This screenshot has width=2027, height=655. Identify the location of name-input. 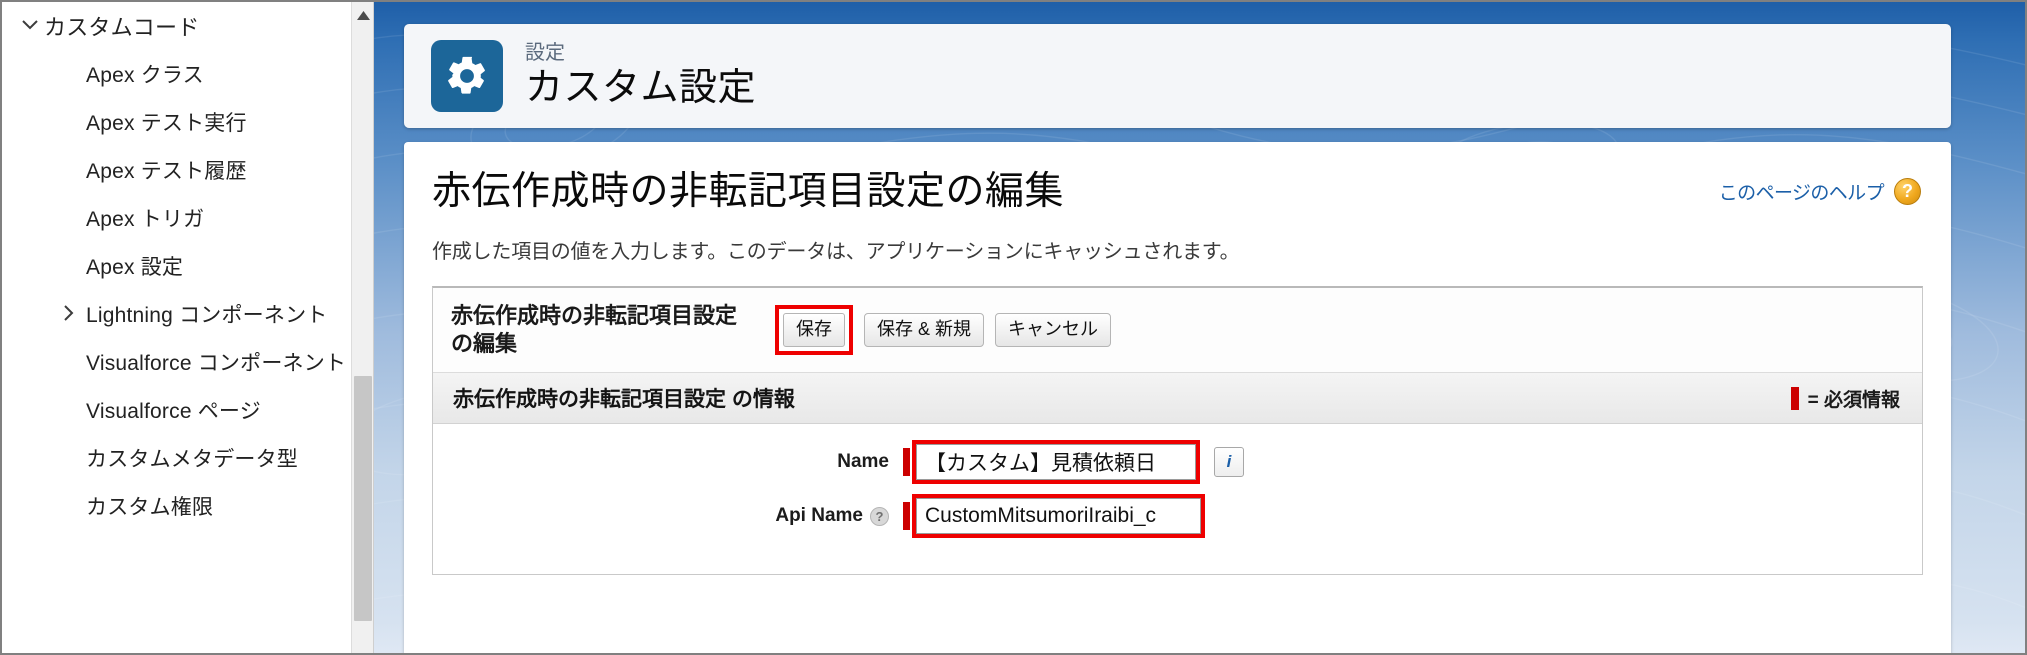
(1056, 462).